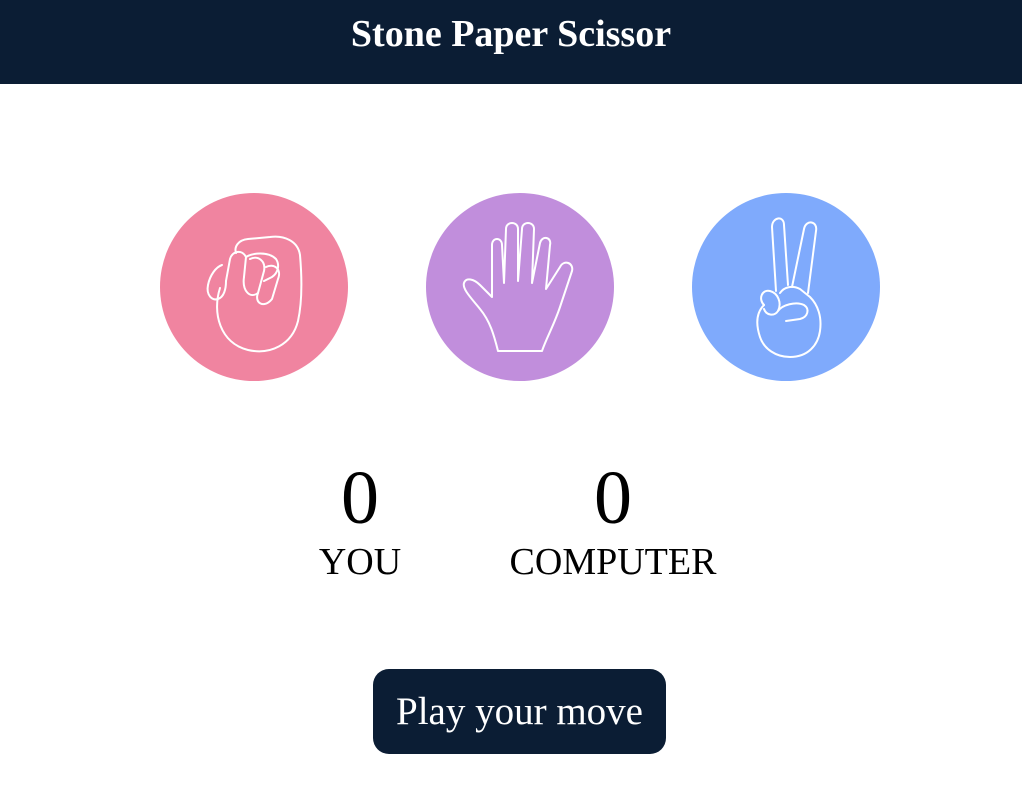  I want to click on scissor-choice-button, so click(786, 287).